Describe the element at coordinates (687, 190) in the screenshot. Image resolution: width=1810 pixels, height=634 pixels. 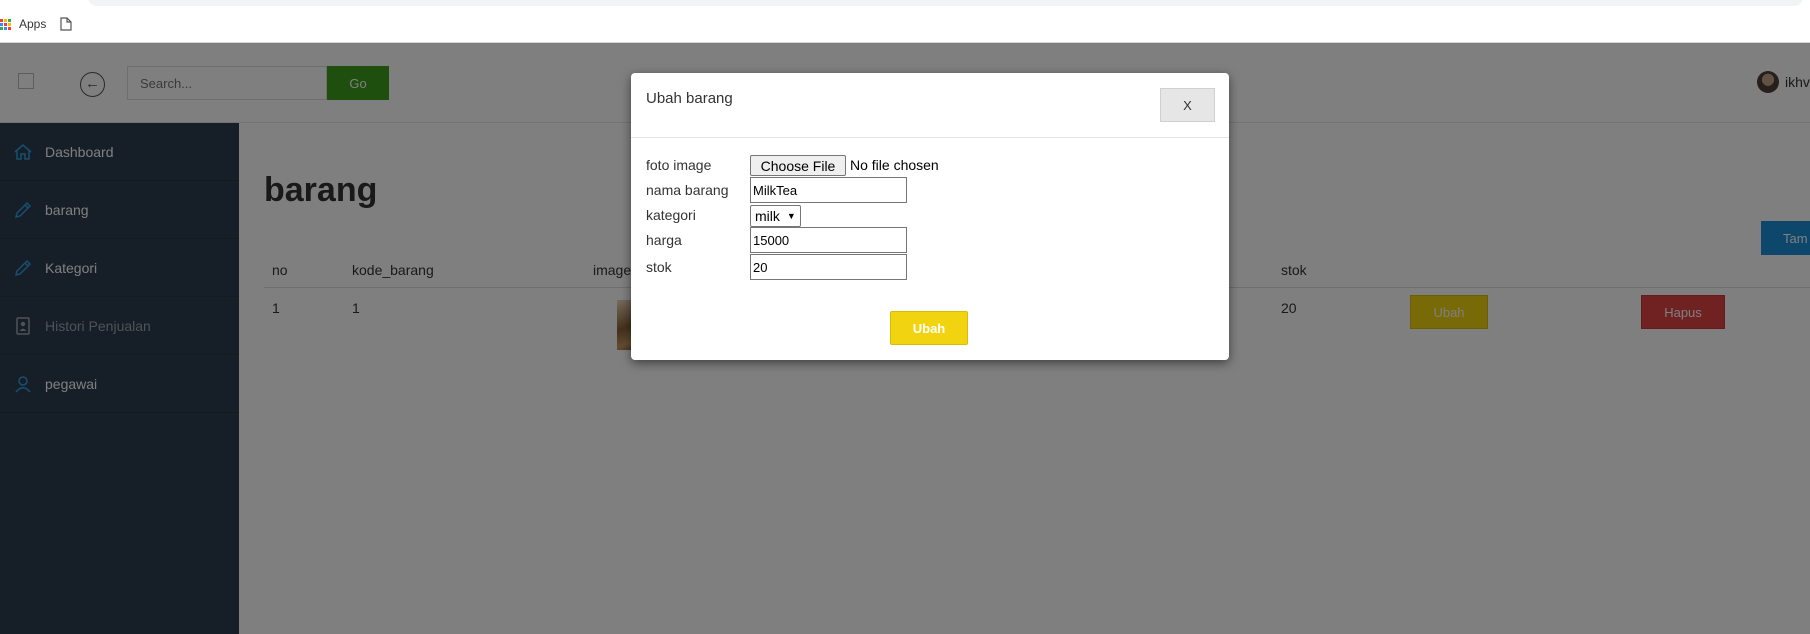
I see `nama-barang-label: nama barang` at that location.